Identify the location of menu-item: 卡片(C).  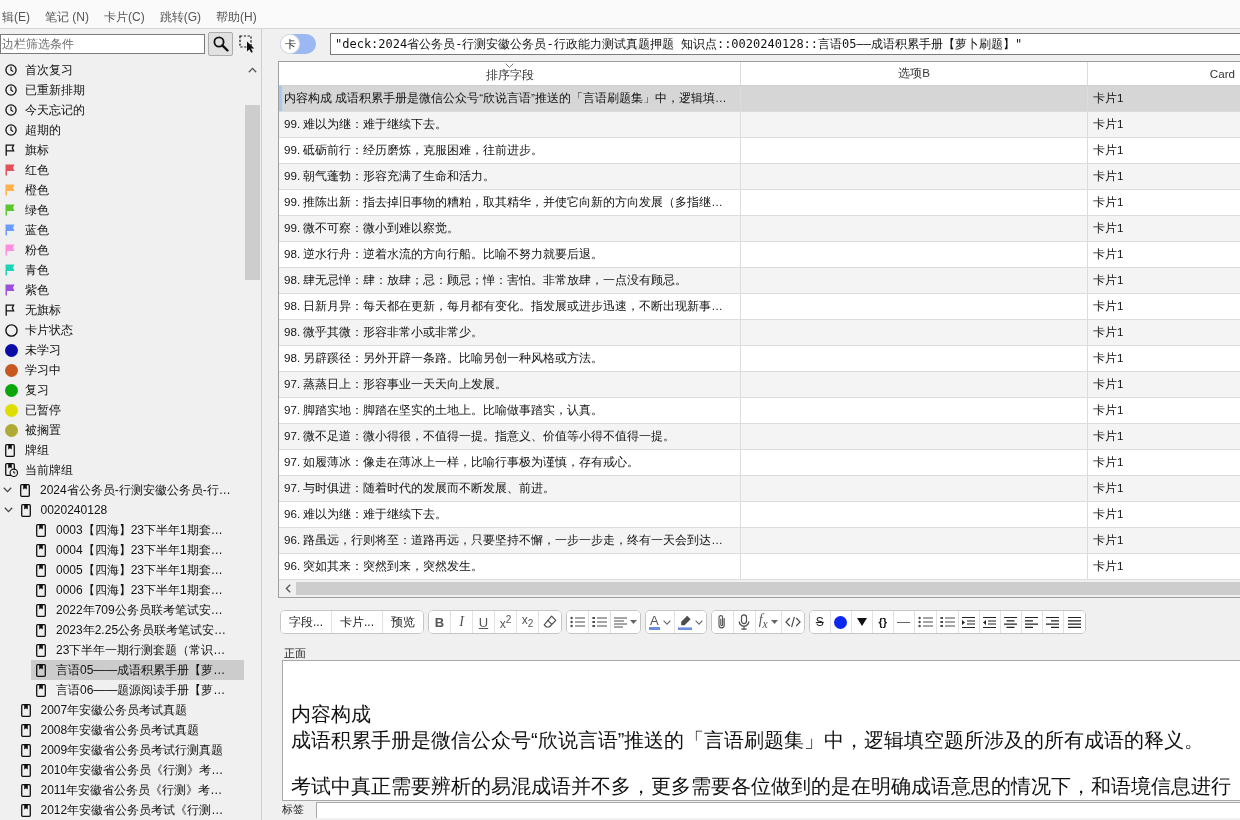
(124, 17).